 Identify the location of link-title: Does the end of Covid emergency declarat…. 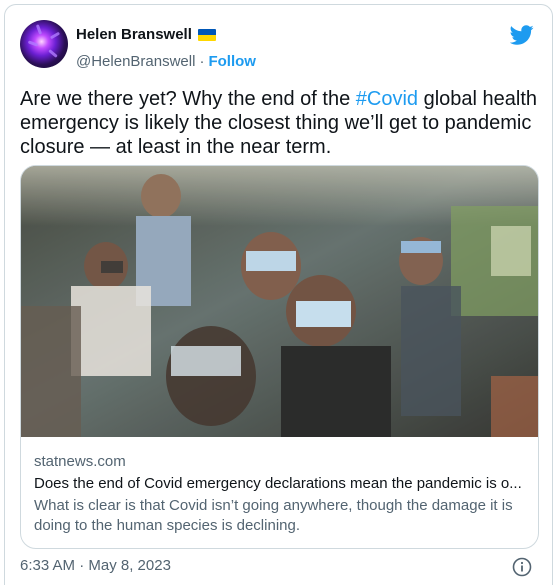
(280, 484).